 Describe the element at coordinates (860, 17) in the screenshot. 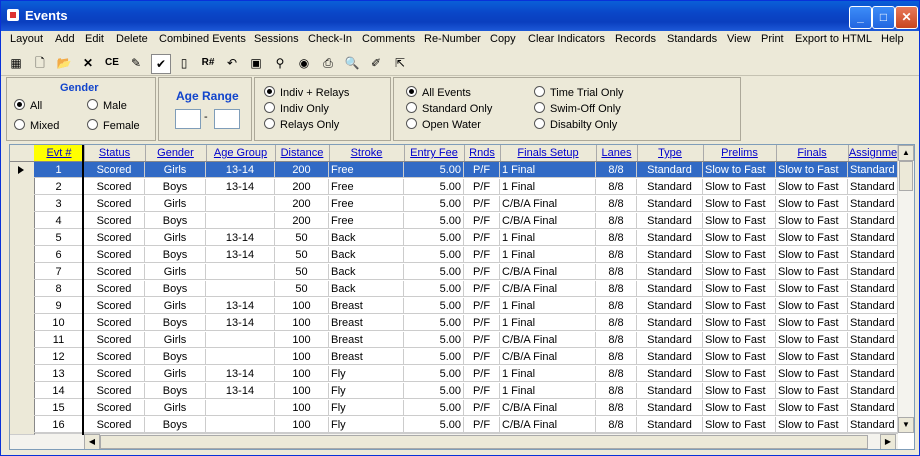

I see `minimize-button: _` at that location.